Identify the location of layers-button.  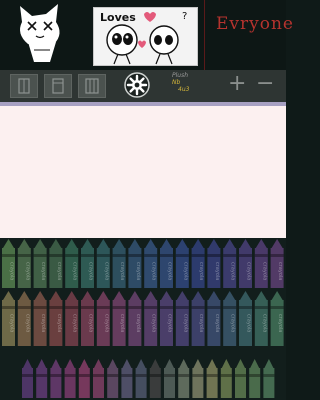
(92, 86).